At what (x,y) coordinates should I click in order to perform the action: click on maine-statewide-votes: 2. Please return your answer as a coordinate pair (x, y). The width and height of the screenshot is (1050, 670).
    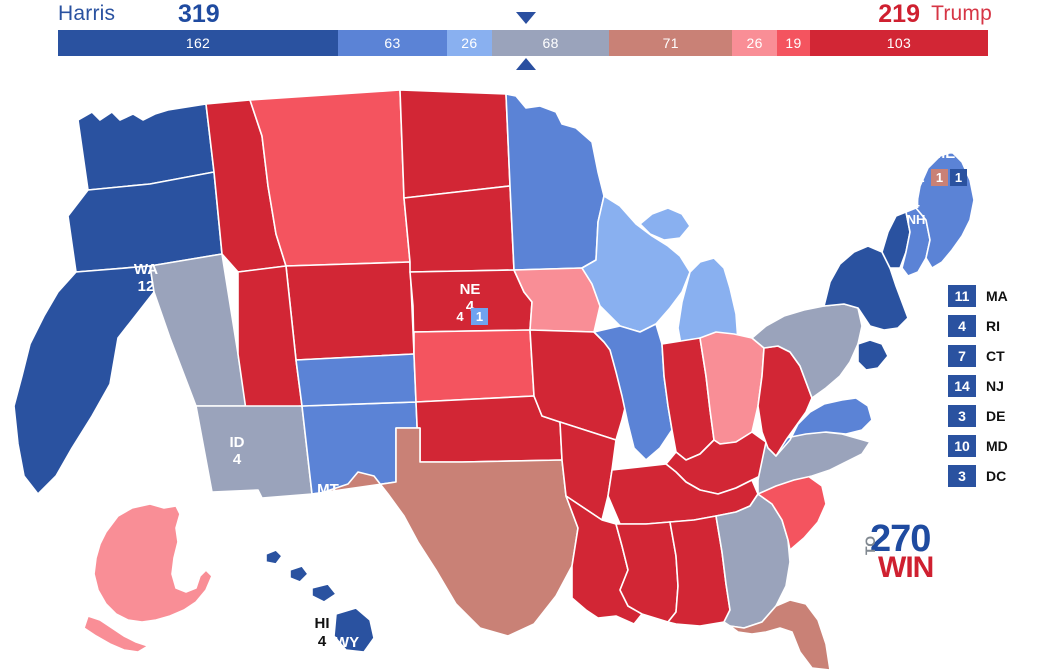
    Looking at the image, I should click on (921, 177).